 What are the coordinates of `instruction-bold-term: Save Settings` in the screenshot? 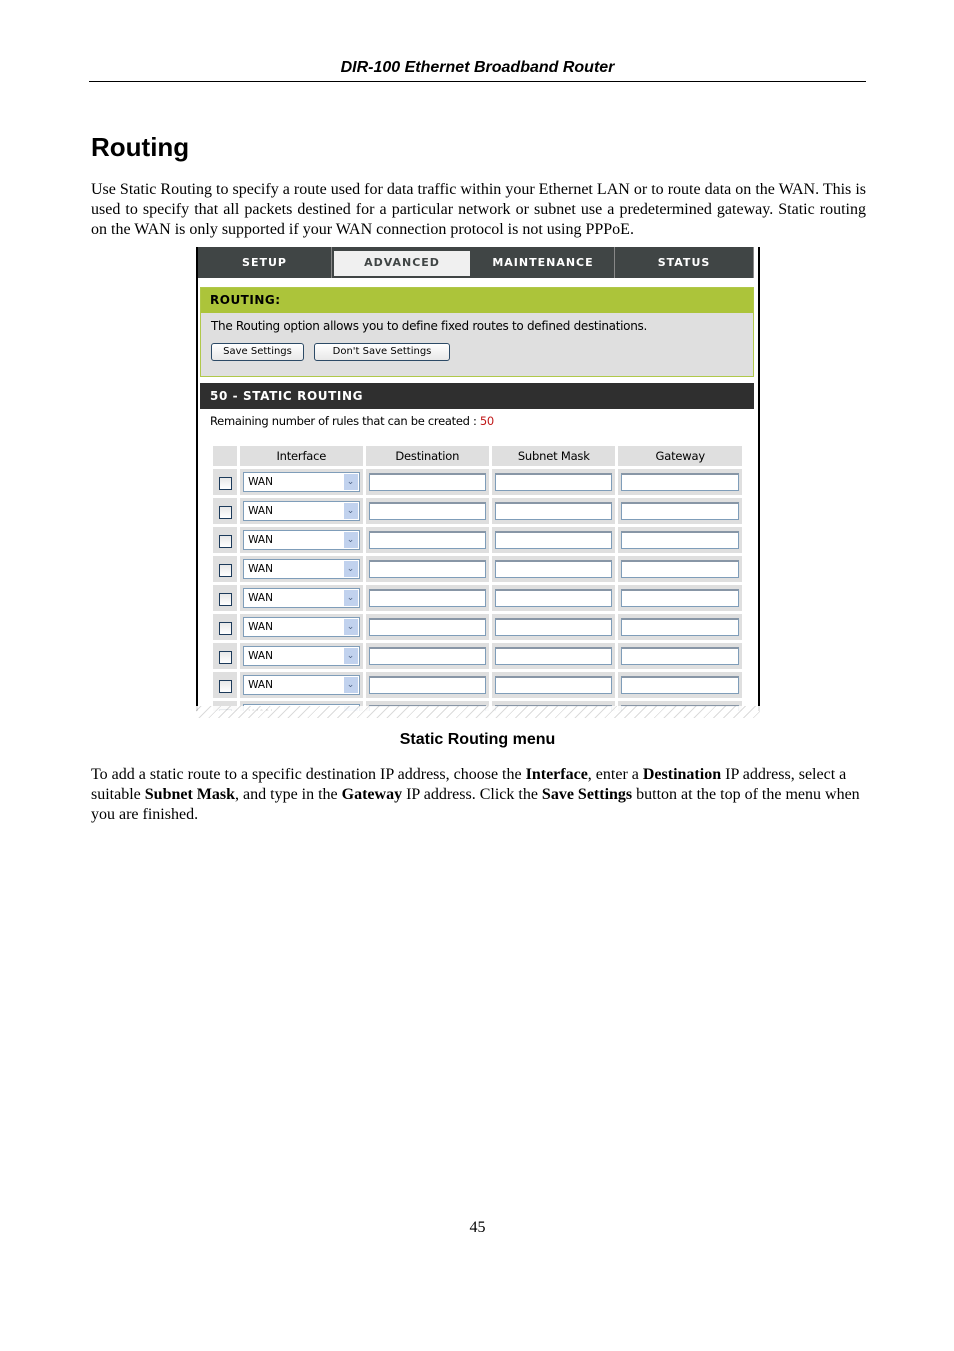 It's located at (587, 794).